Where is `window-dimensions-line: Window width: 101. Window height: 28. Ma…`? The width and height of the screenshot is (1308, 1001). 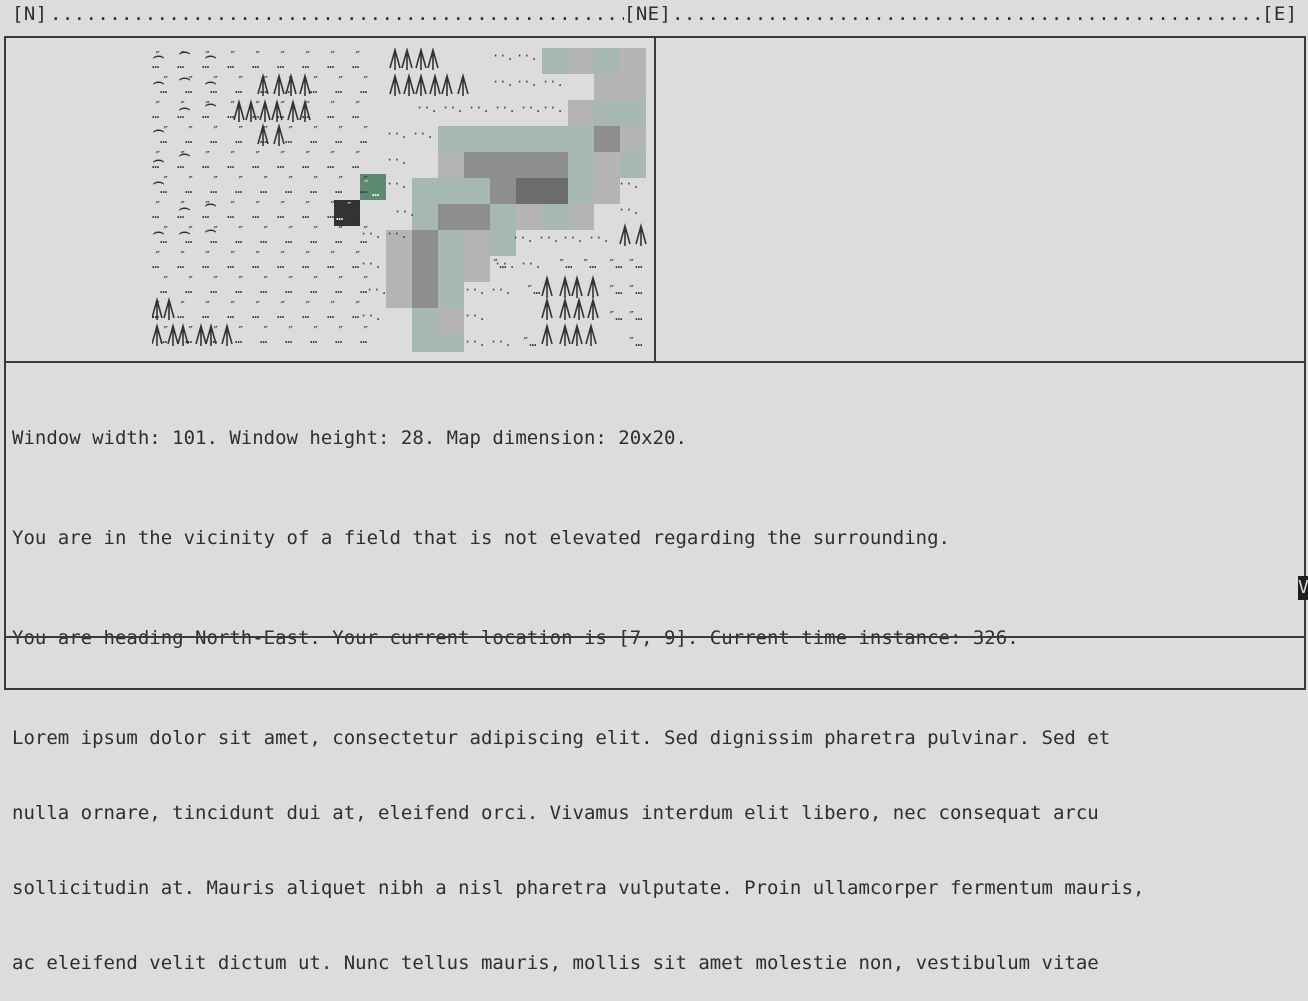
window-dimensions-line: Window width: 101. Window height: 28. Ma… is located at coordinates (349, 438).